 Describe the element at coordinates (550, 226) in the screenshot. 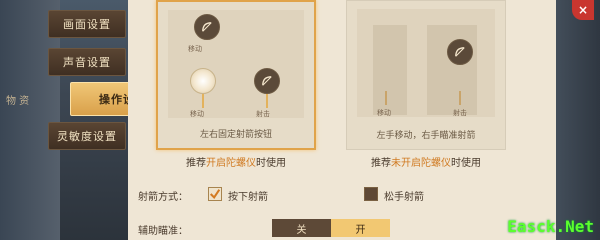

I see `watermark: Easck.Net` at that location.